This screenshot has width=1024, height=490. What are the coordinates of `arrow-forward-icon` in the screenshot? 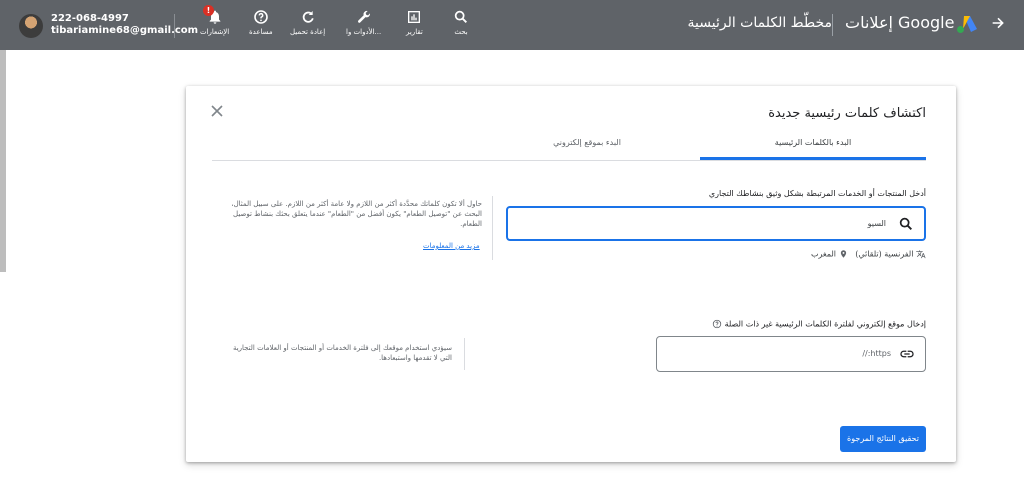 It's located at (998, 23).